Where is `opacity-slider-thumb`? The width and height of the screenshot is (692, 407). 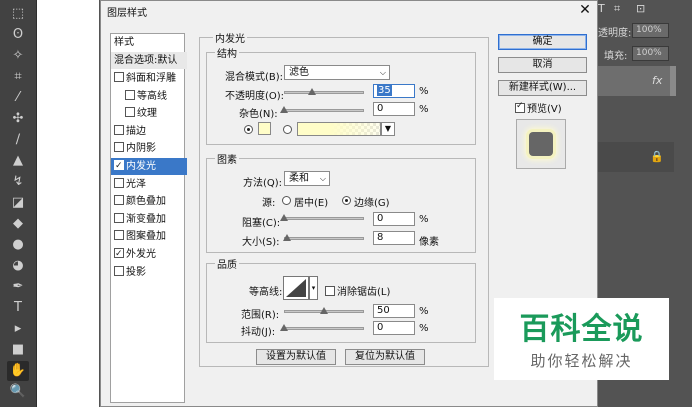 opacity-slider-thumb is located at coordinates (312, 91).